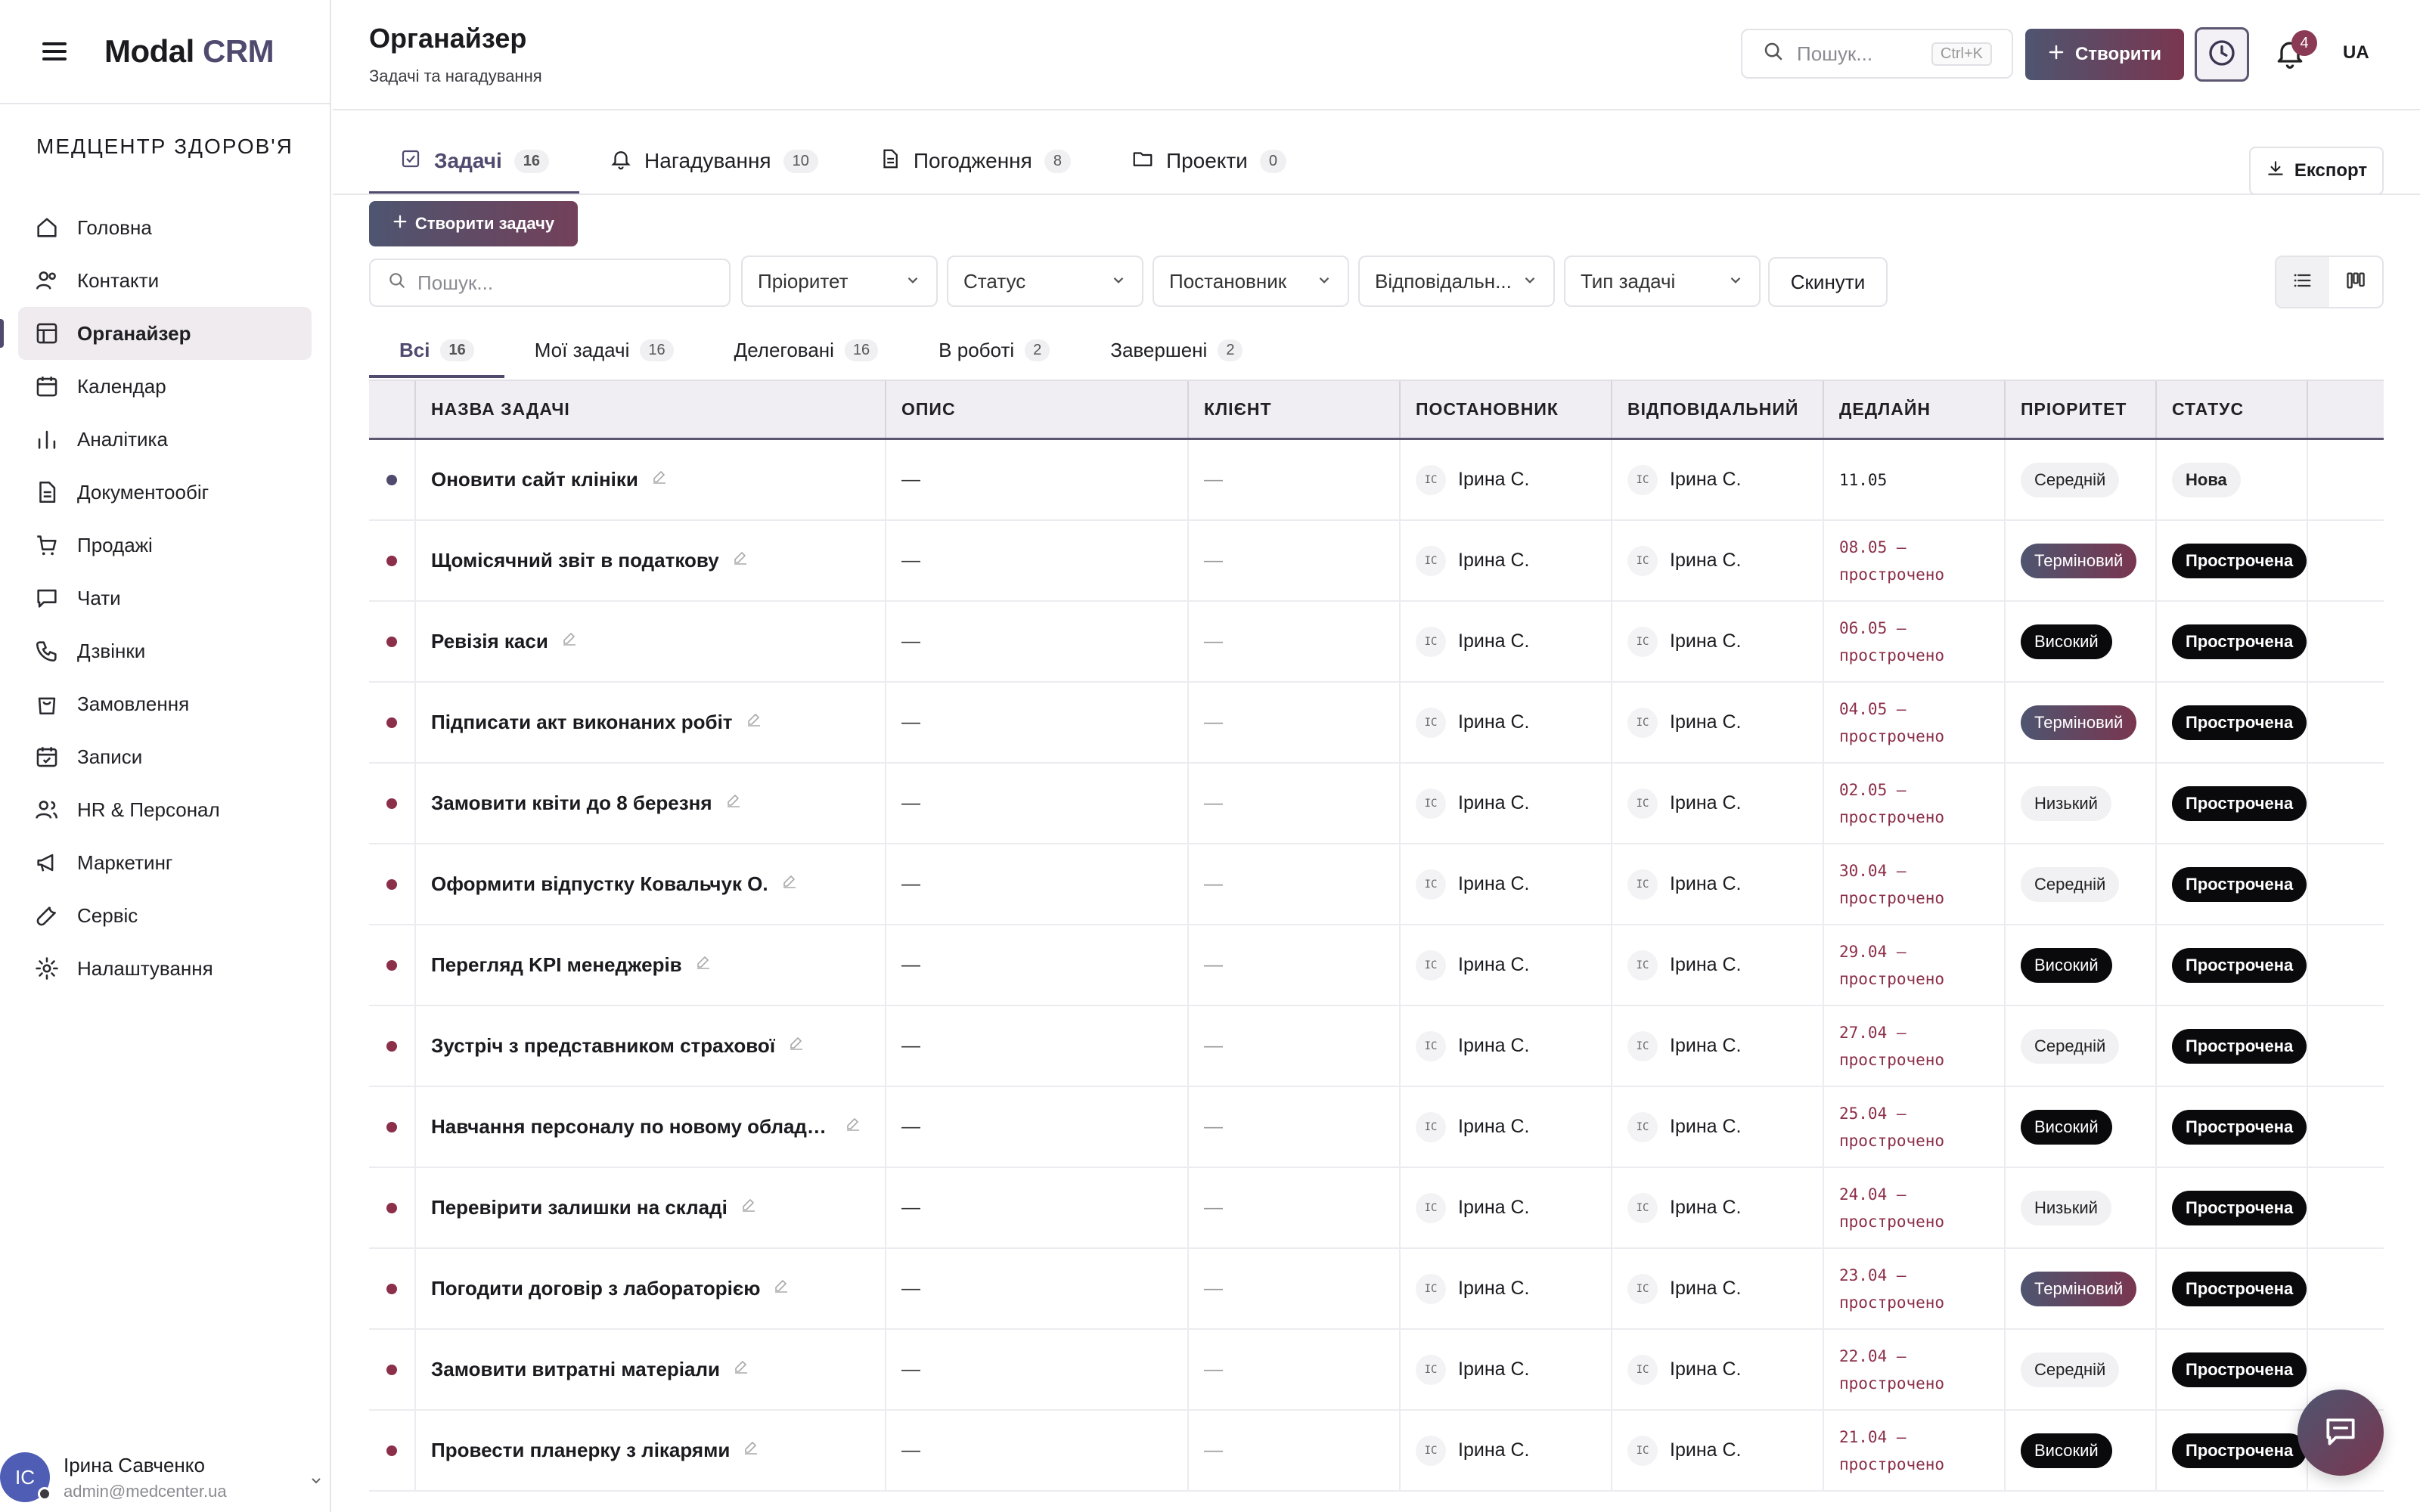 The height and width of the screenshot is (1512, 2420). I want to click on column-header: ОПИС, so click(1037, 409).